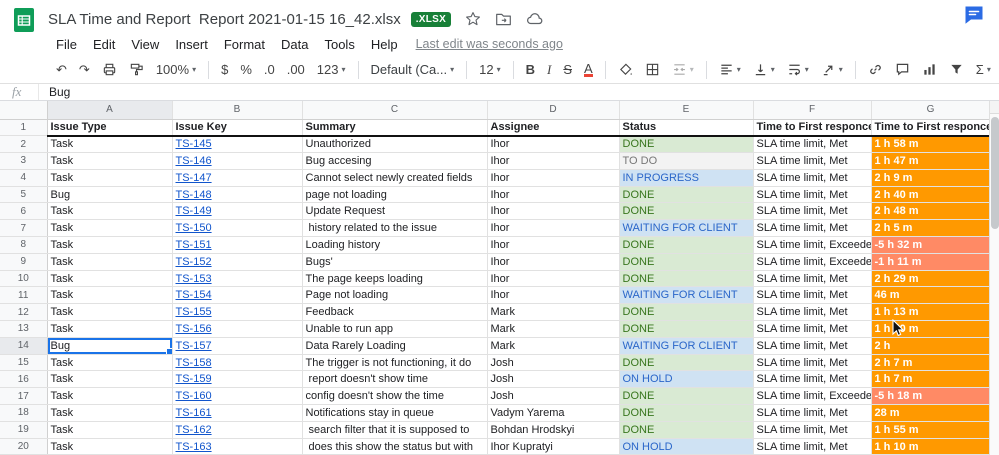 The width and height of the screenshot is (999, 455). Describe the element at coordinates (974, 15) in the screenshot. I see `chat-icon` at that location.